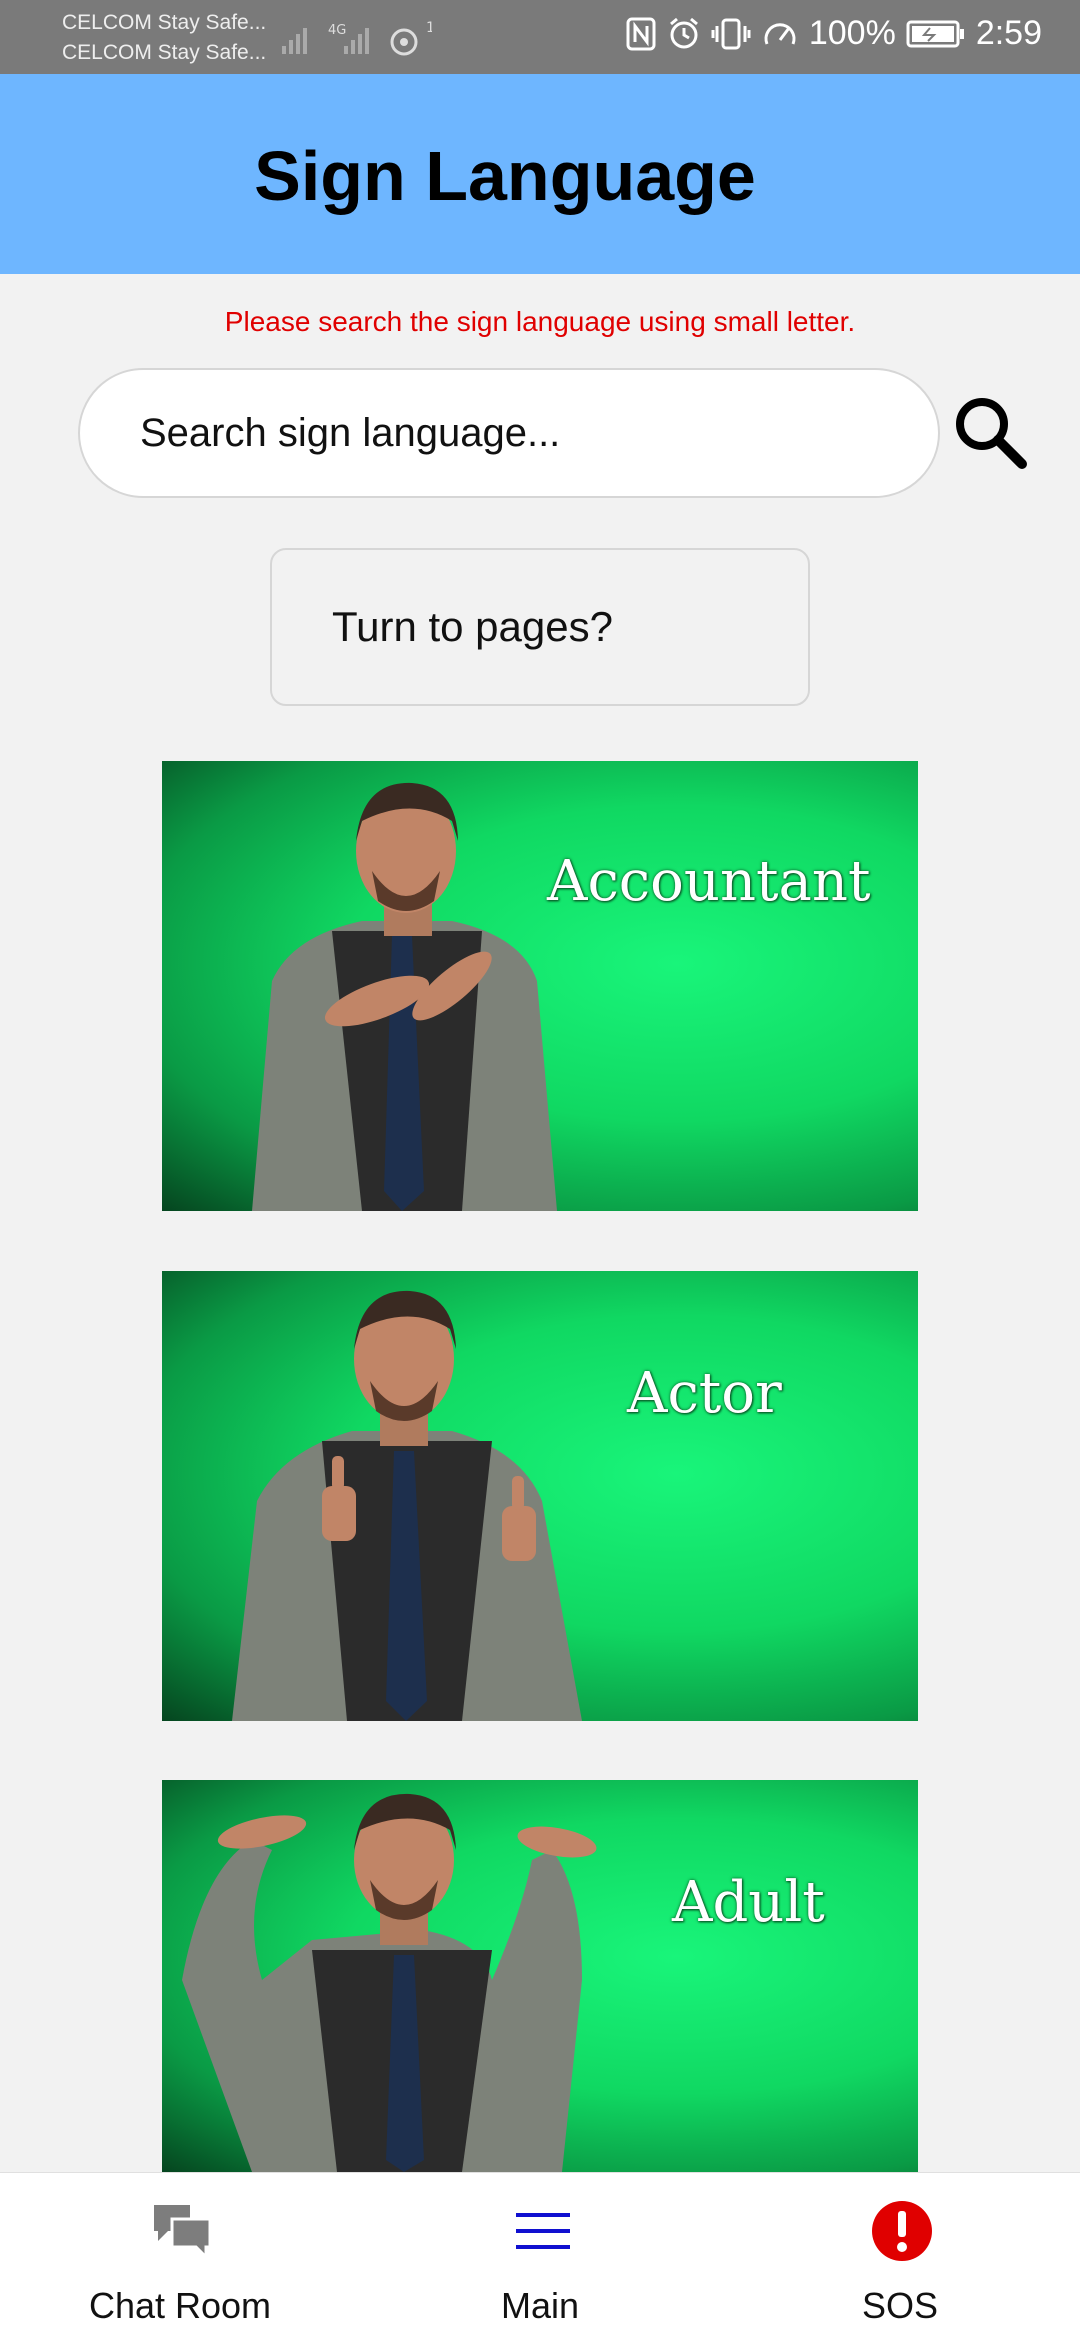 Image resolution: width=1080 pixels, height=2341 pixels. Describe the element at coordinates (505, 176) in the screenshot. I see `page-title: Sign Language` at that location.